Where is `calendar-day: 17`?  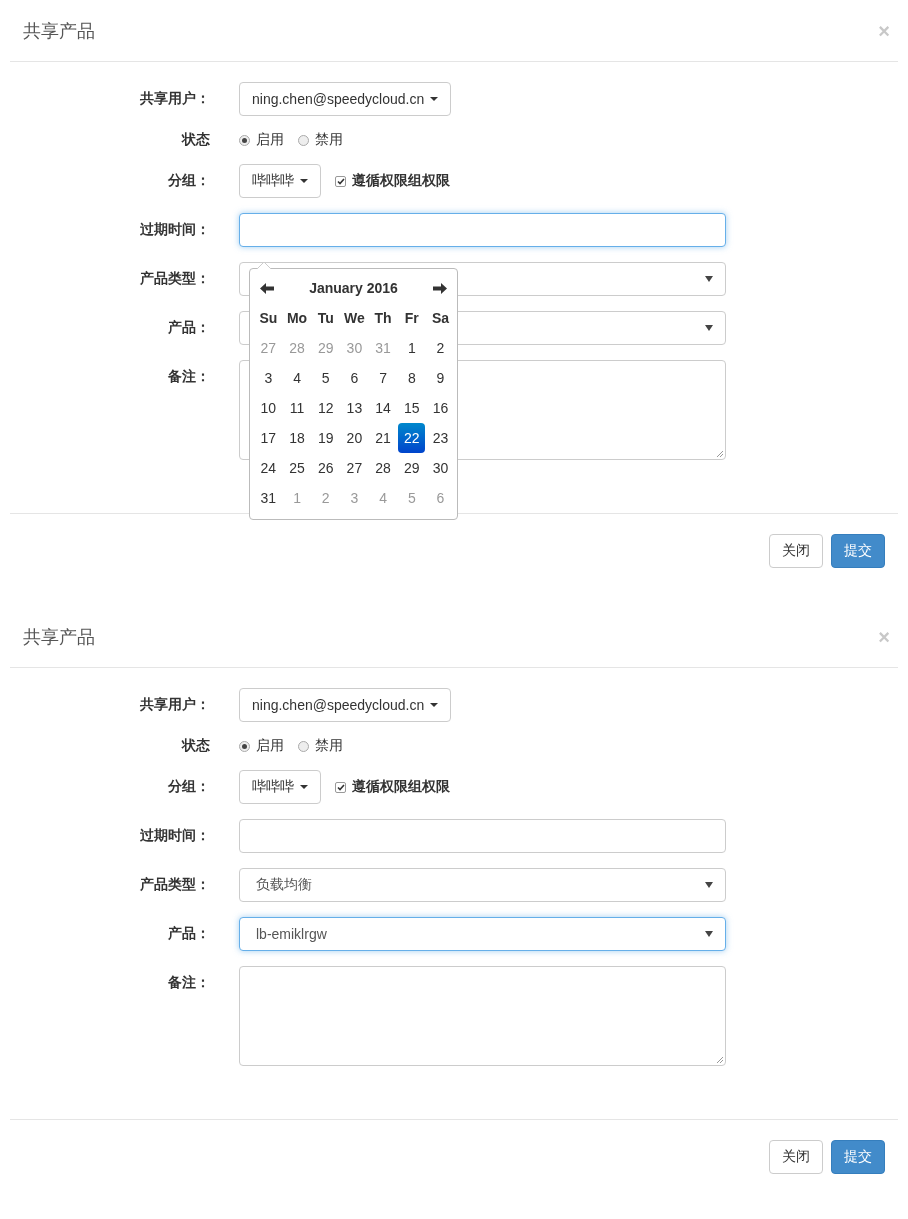
calendar-day: 17 is located at coordinates (268, 438).